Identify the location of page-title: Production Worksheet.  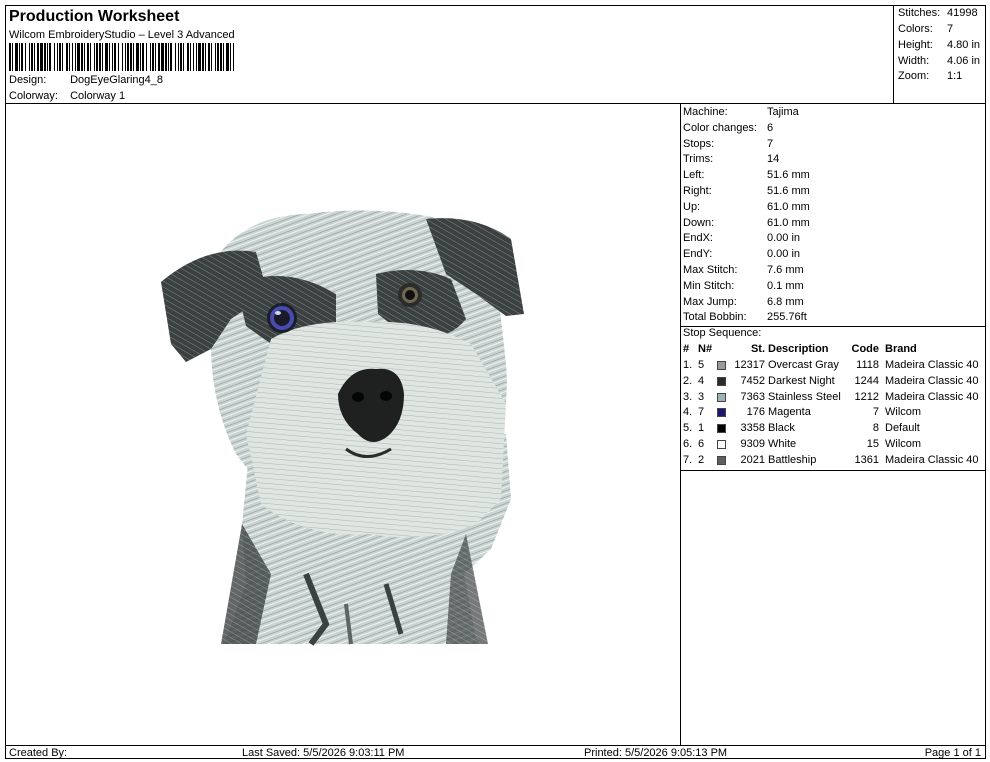
(94, 16).